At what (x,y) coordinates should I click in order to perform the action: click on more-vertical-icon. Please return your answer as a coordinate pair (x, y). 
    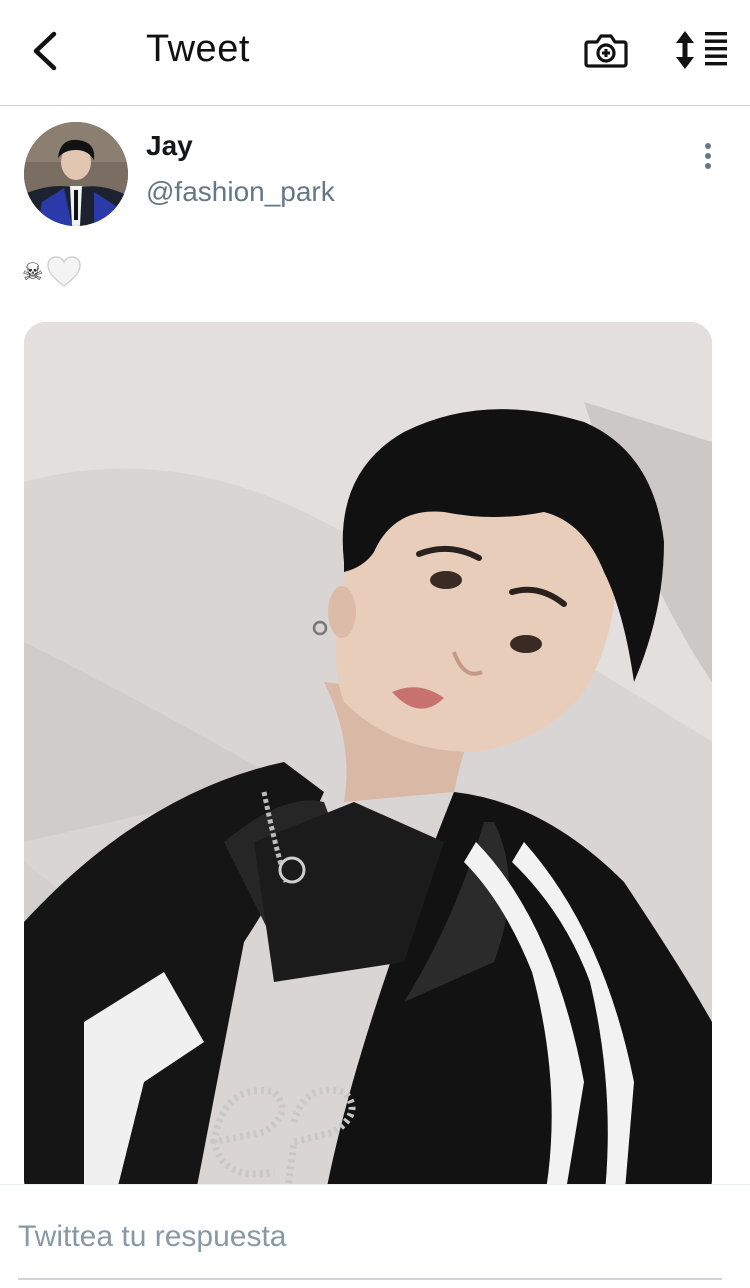
    Looking at the image, I should click on (708, 156).